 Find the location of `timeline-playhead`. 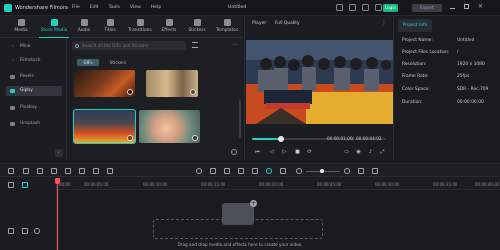

timeline-playhead is located at coordinates (57, 214).